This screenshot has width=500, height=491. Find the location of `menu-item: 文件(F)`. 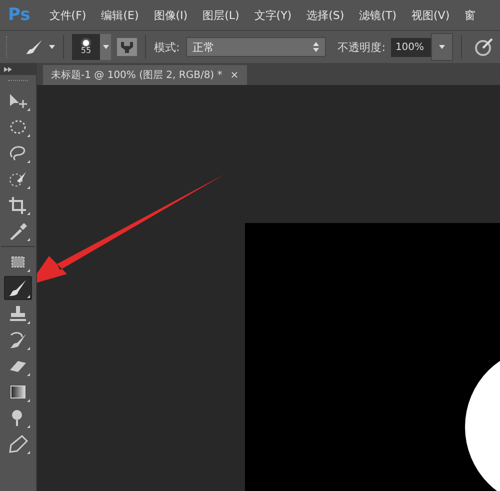

menu-item: 文件(F) is located at coordinates (67, 15).